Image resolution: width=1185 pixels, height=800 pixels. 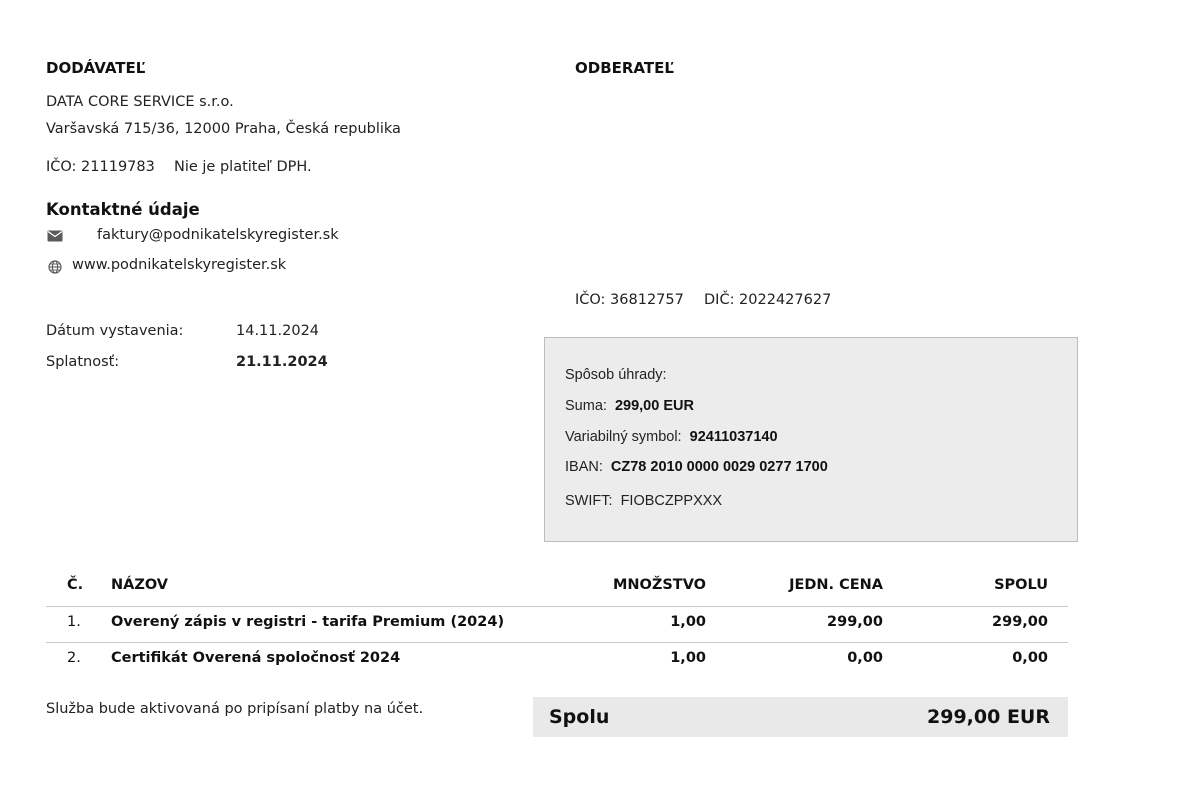 I want to click on col-header-unit-price: JEDN. CENA, so click(x=836, y=585).